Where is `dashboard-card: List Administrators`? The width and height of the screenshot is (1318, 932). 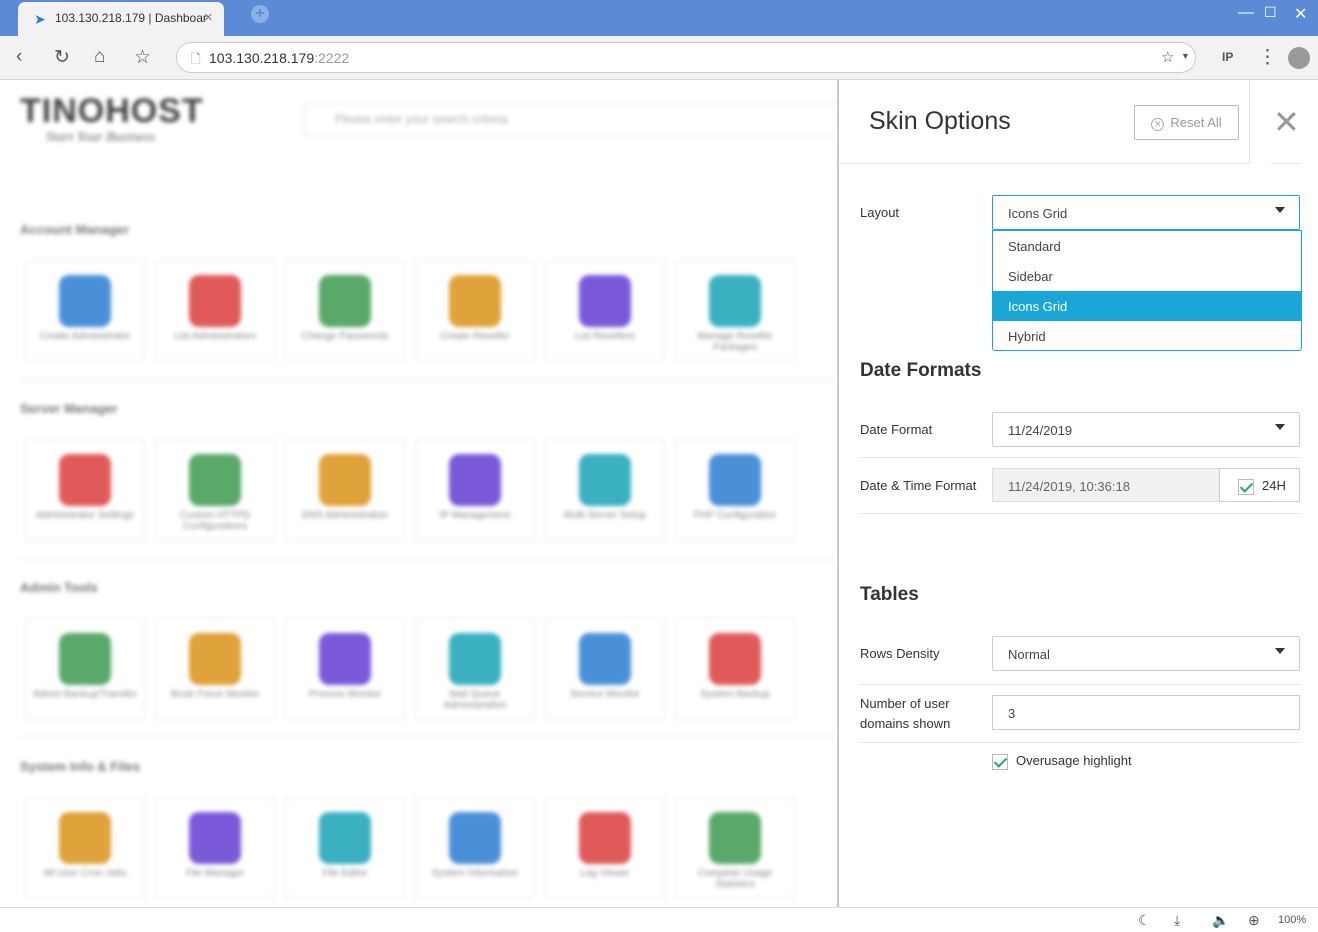 dashboard-card: List Administrators is located at coordinates (215, 311).